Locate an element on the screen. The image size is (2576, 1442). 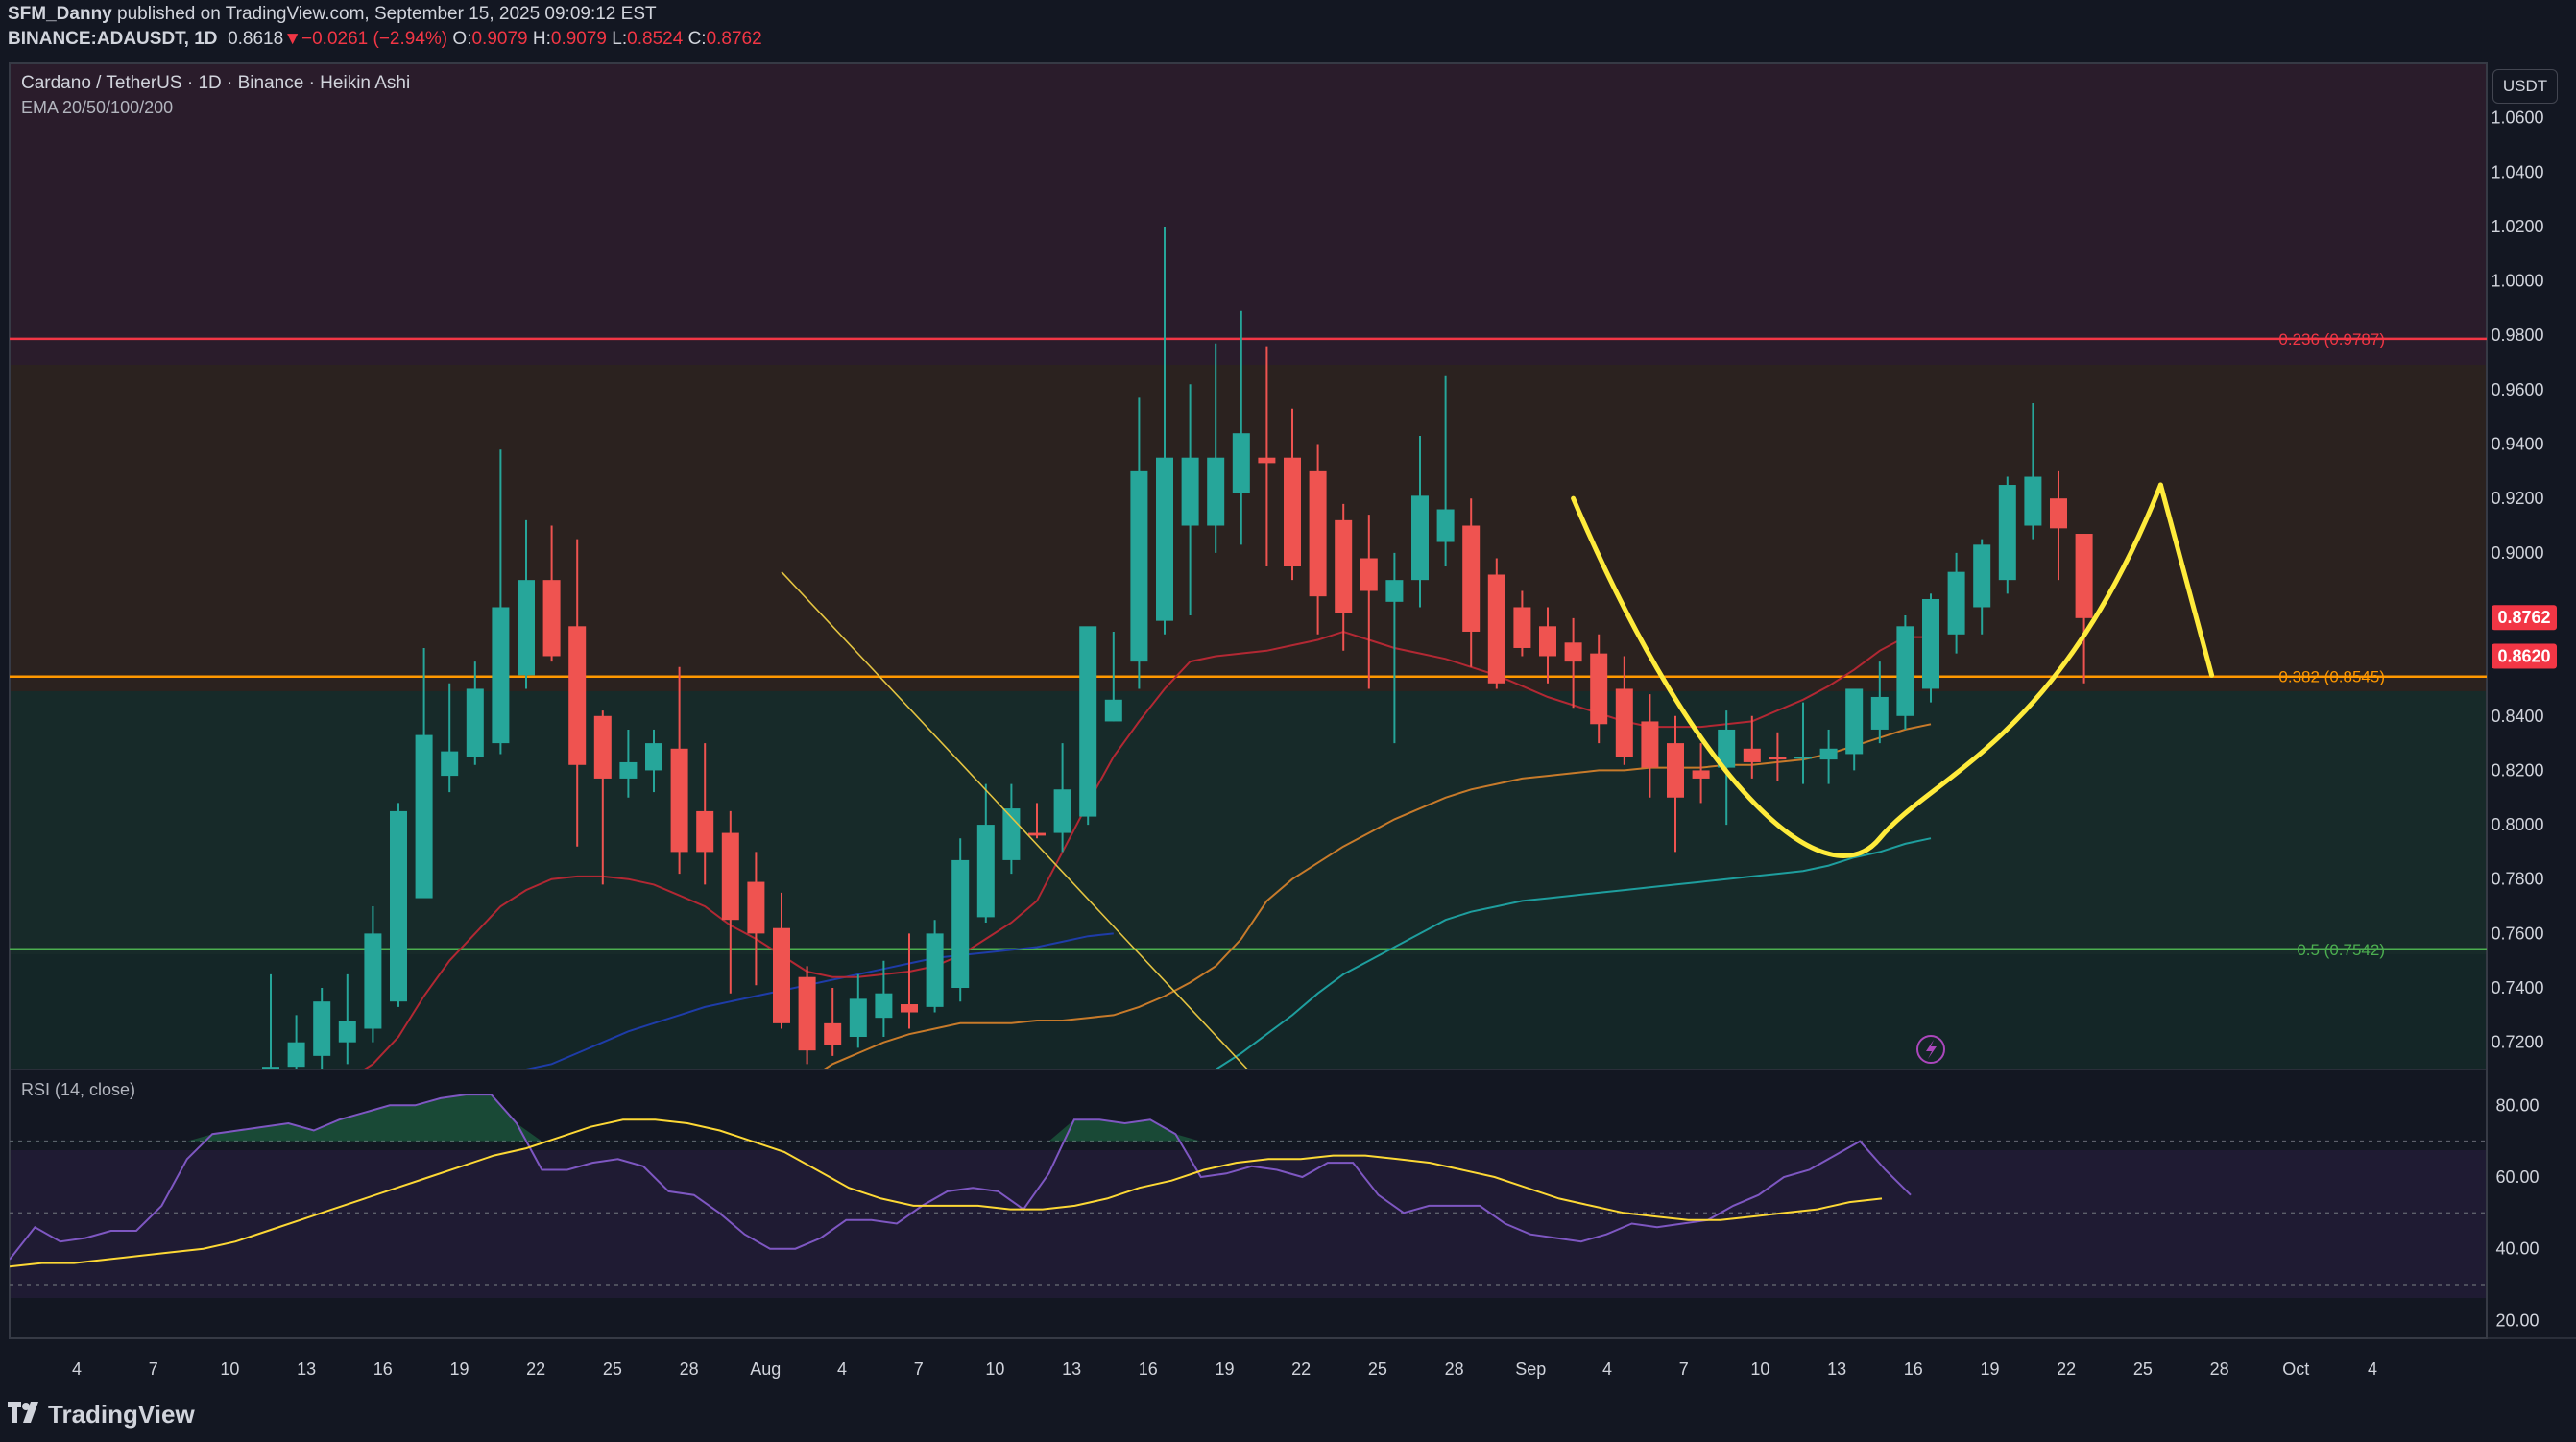
price-tick-label: 0.8400 is located at coordinates (2517, 716).